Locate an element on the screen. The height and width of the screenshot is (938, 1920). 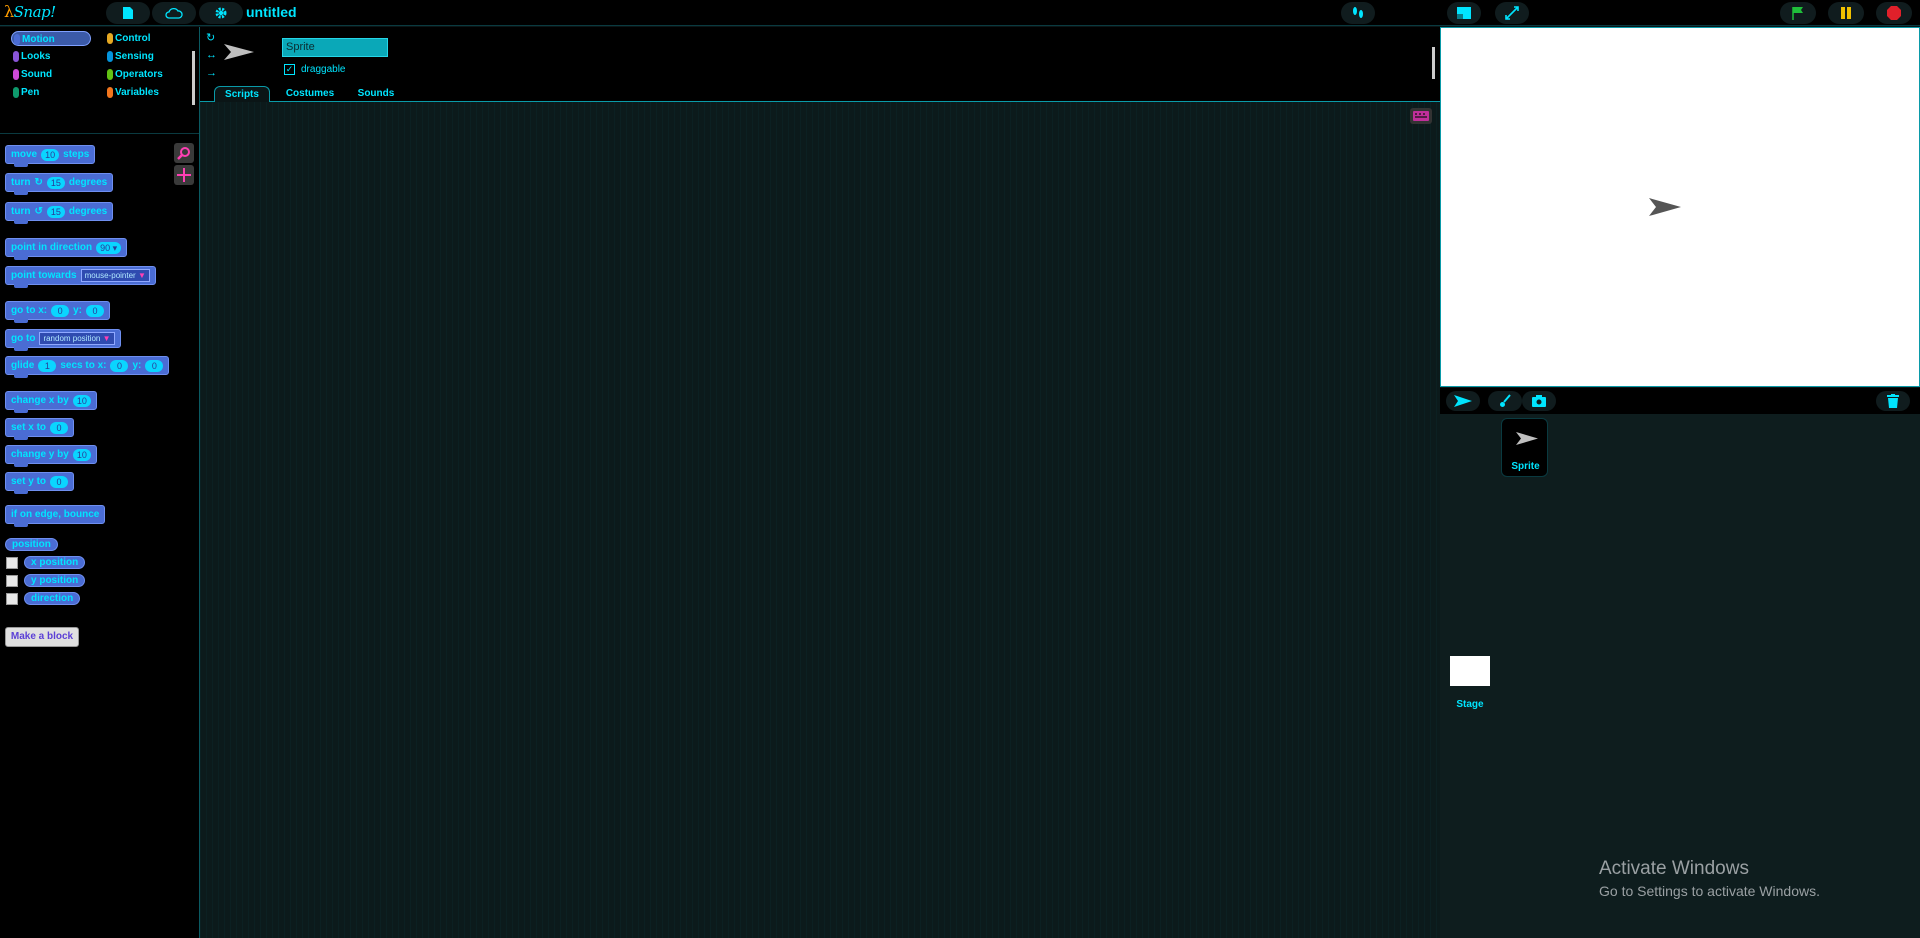
sprite-bar-scrollbar is located at coordinates (1433, 63).